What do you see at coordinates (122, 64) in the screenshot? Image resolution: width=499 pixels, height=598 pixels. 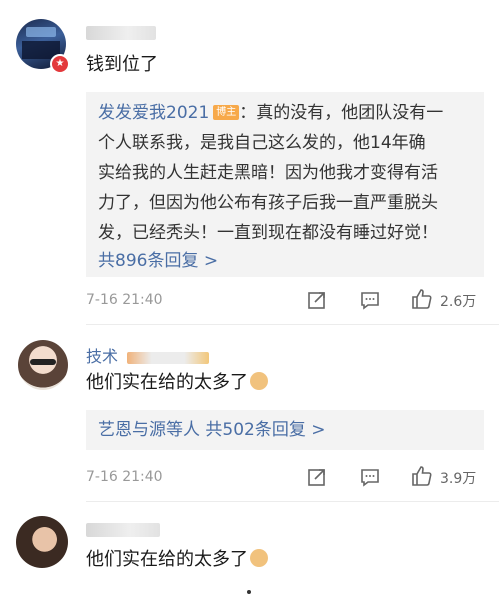 I see `comment-text: 钱到位了` at bounding box center [122, 64].